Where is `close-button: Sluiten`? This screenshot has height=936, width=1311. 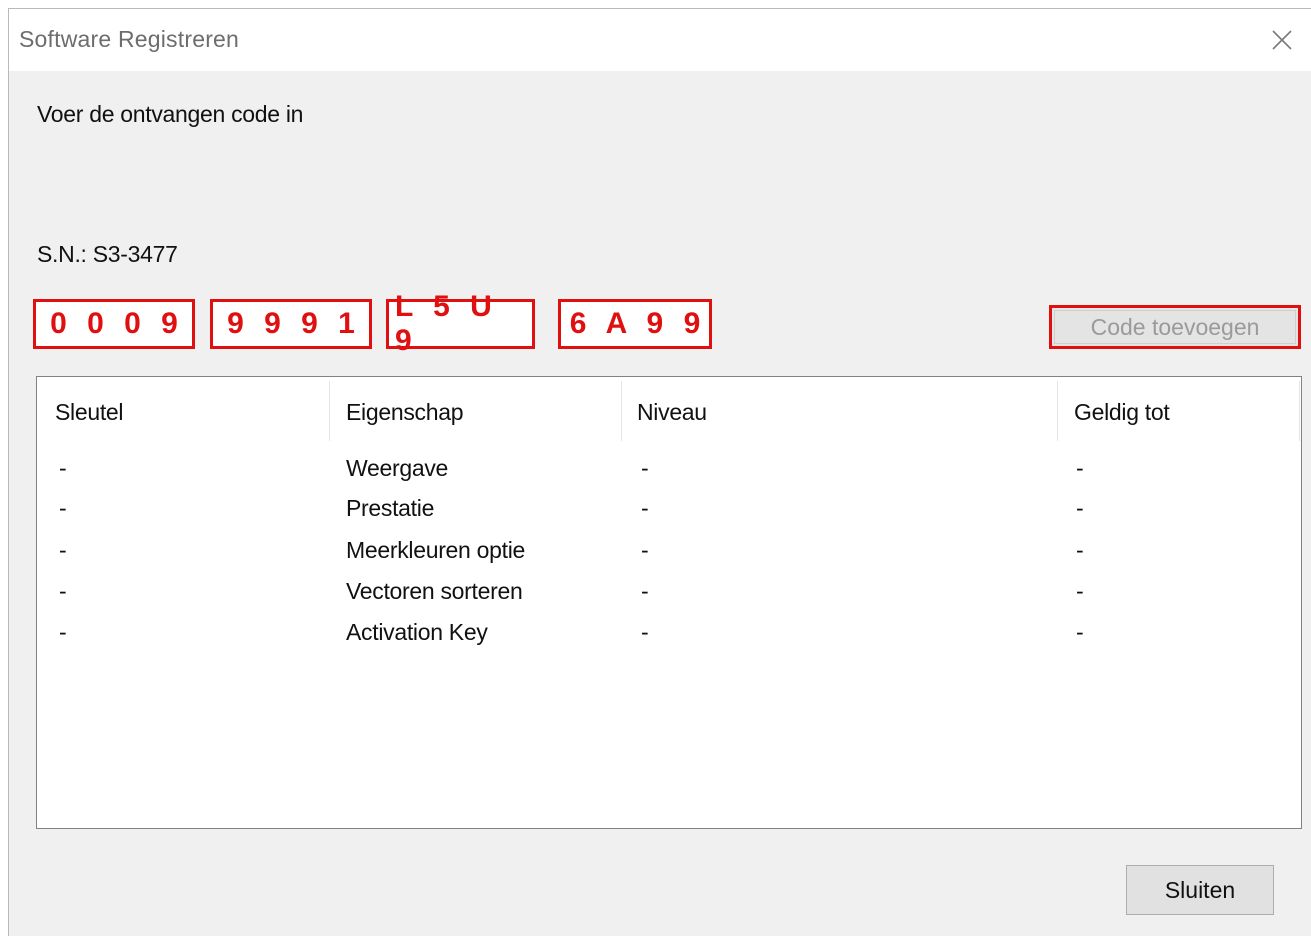
close-button: Sluiten is located at coordinates (1200, 890).